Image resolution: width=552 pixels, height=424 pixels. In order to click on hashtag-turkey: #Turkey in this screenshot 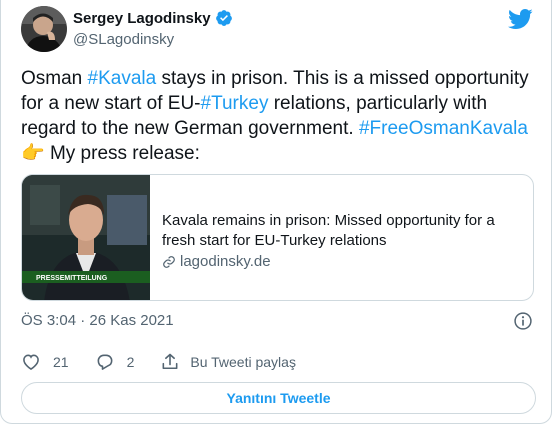, I will do `click(235, 103)`.